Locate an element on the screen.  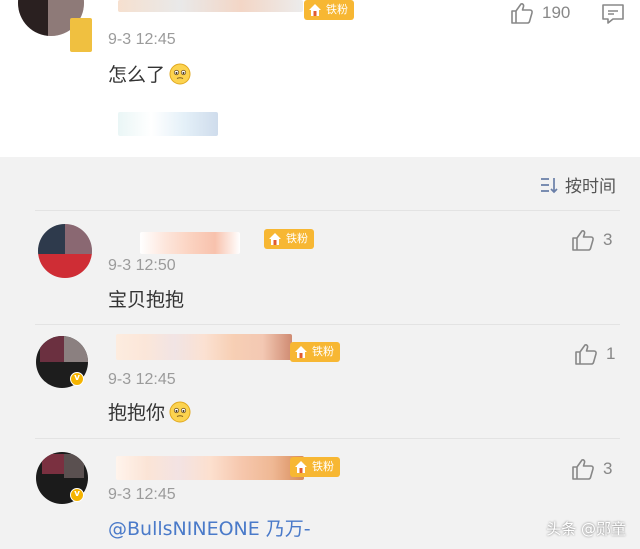
sort-by-time-button: 按时间 is located at coordinates (577, 184).